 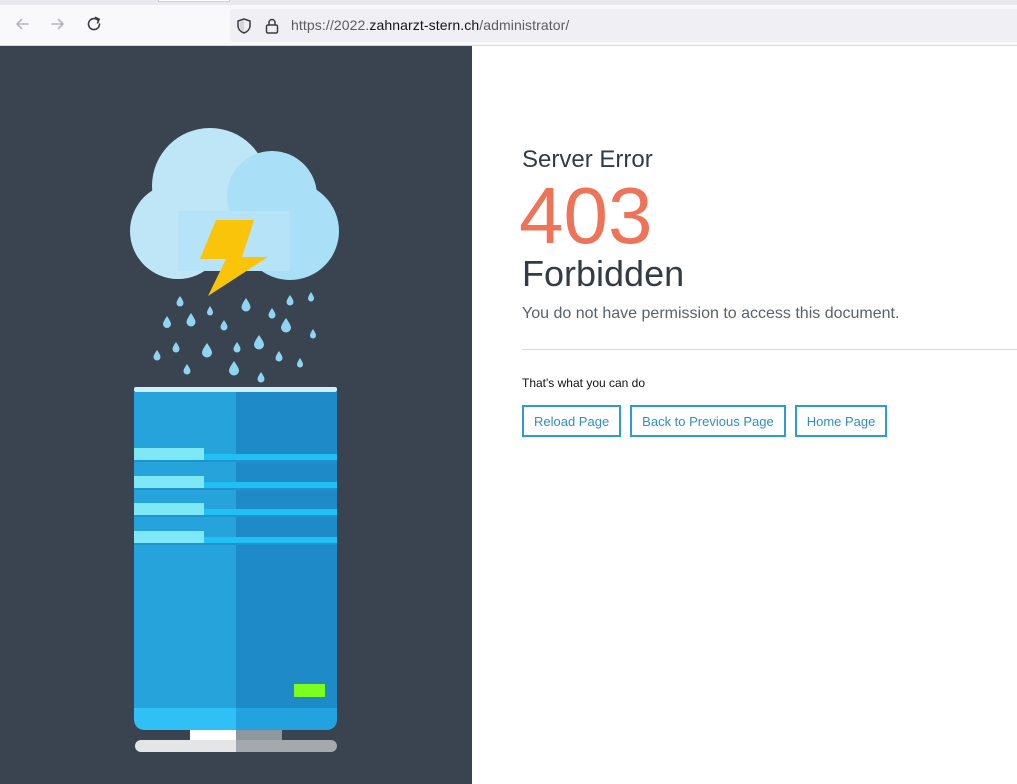 What do you see at coordinates (841, 421) in the screenshot?
I see `home-page-button: Home Page` at bounding box center [841, 421].